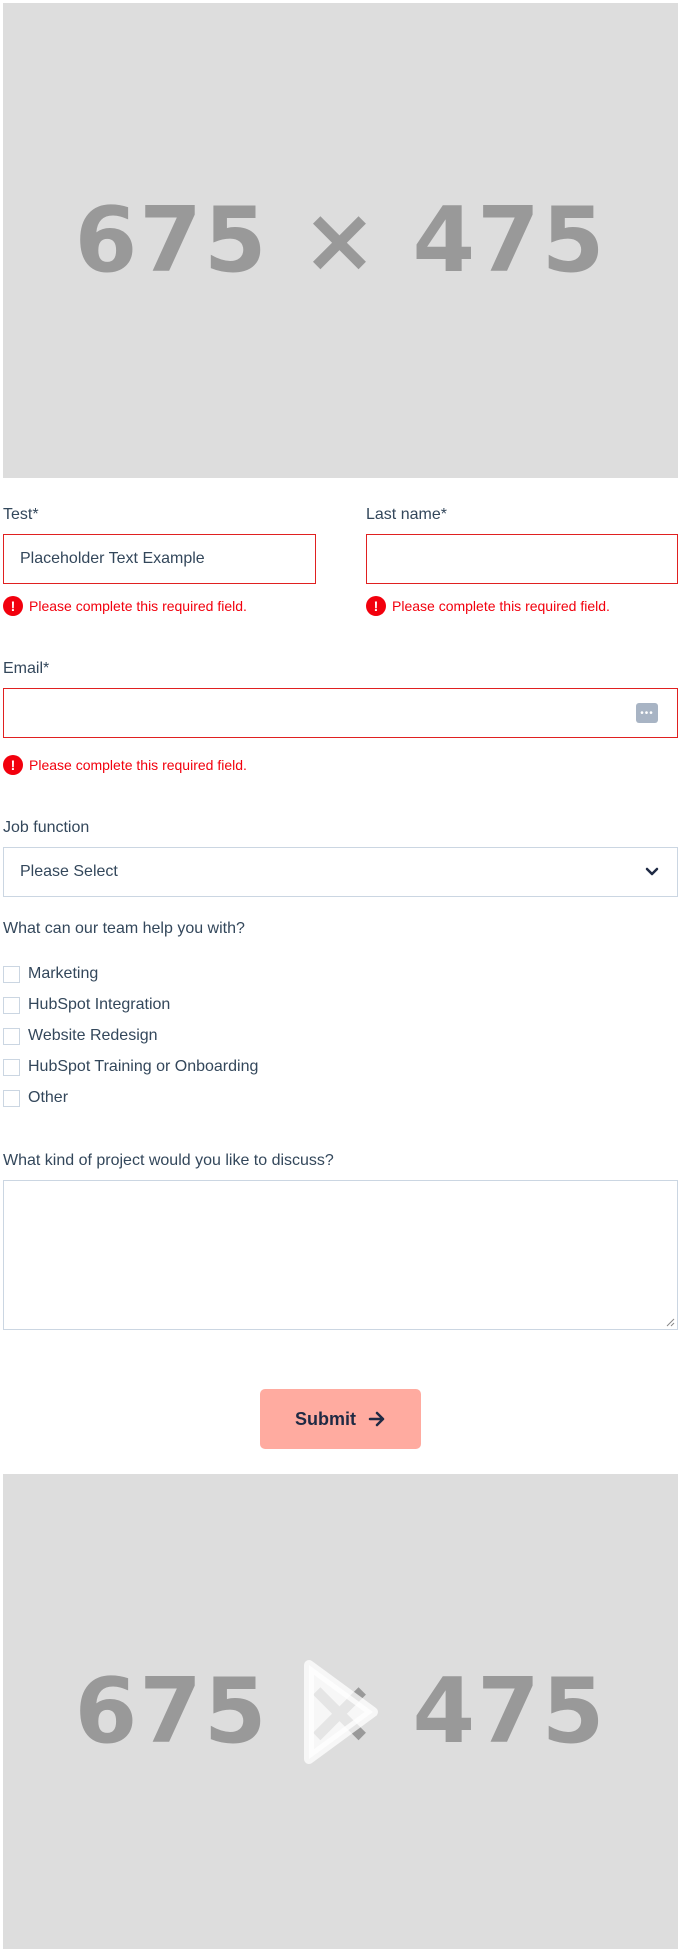  I want to click on checkbox-option-hubspot-training: HubSpot Training or Onboarding, so click(130, 1067).